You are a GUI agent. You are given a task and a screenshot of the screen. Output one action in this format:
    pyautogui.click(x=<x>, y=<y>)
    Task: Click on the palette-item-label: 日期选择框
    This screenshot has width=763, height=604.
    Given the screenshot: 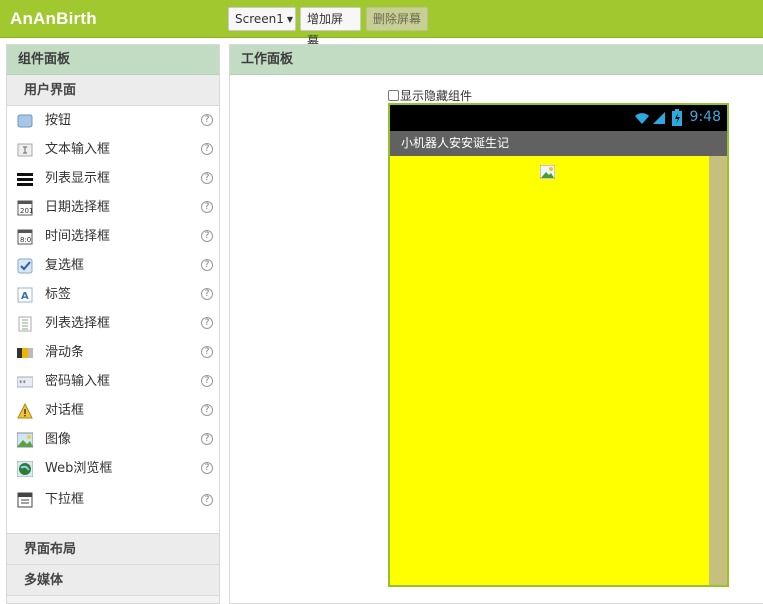 What is the action you would take?
    pyautogui.click(x=78, y=207)
    